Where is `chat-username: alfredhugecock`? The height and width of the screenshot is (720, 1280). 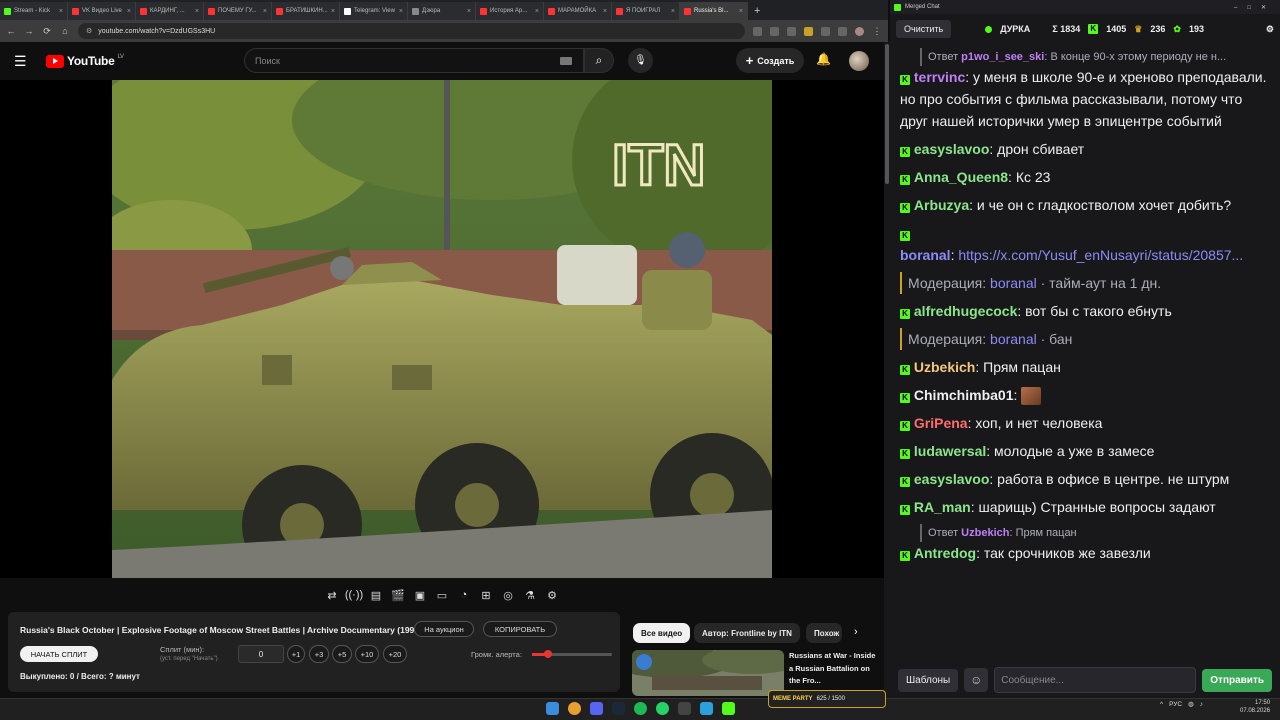 chat-username: alfredhugecock is located at coordinates (965, 311).